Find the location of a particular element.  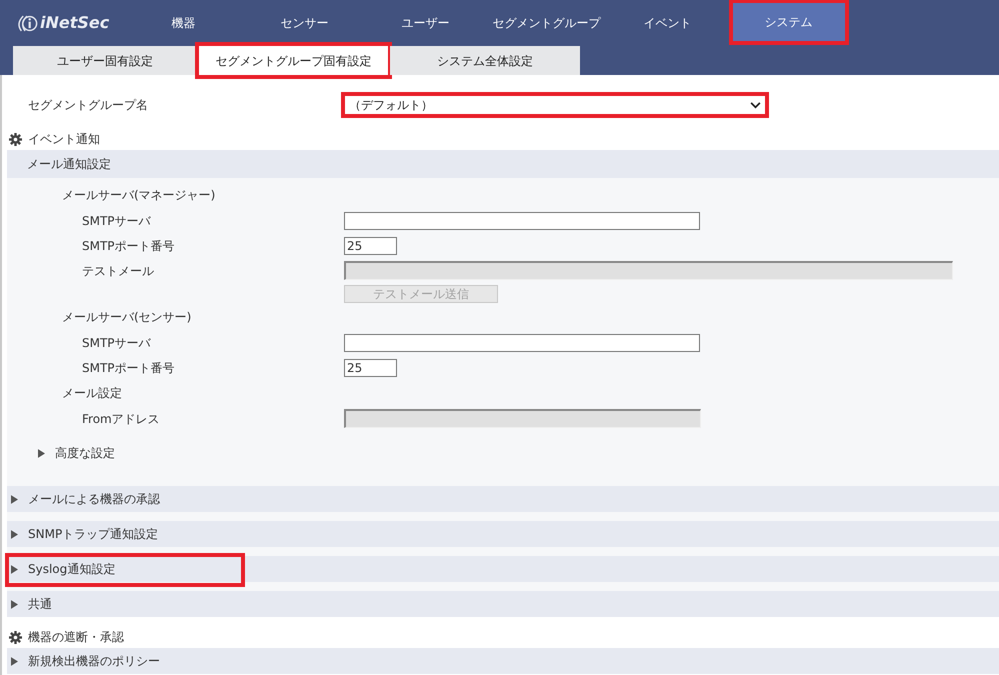

caret-icon is located at coordinates (755, 105).